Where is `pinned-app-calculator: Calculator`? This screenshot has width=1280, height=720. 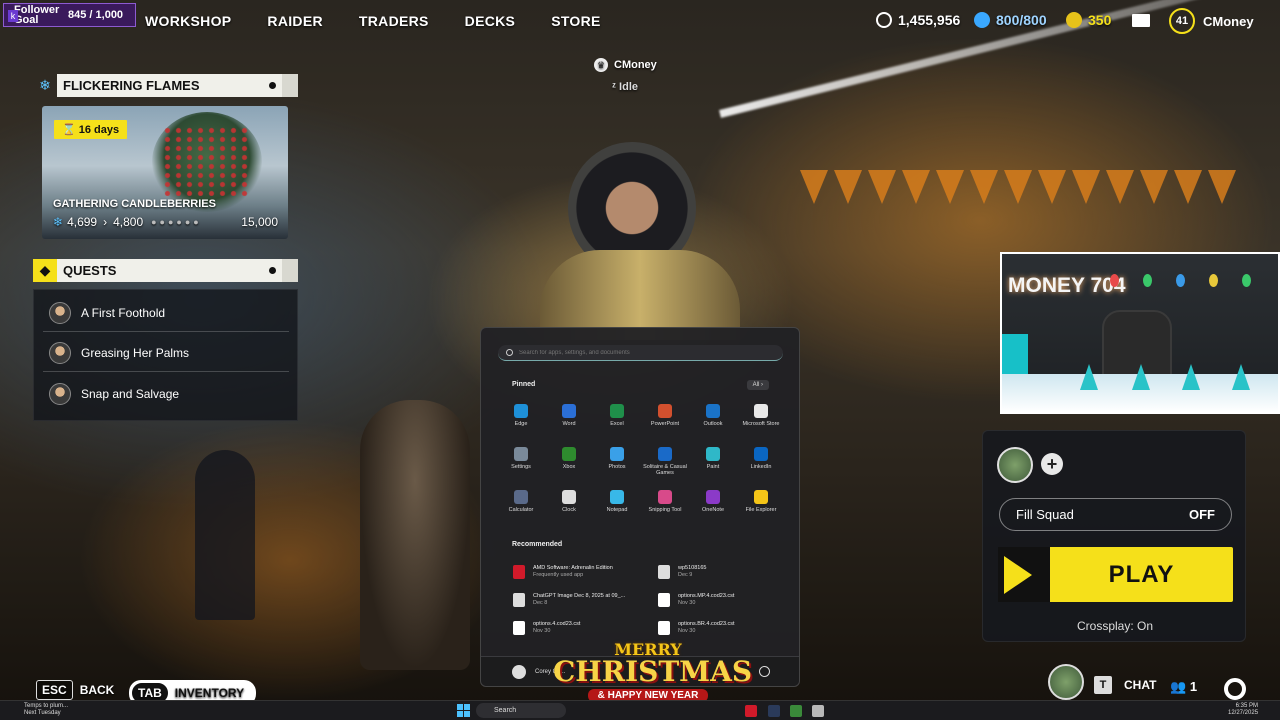
pinned-app-calculator: Calculator is located at coordinates (521, 506).